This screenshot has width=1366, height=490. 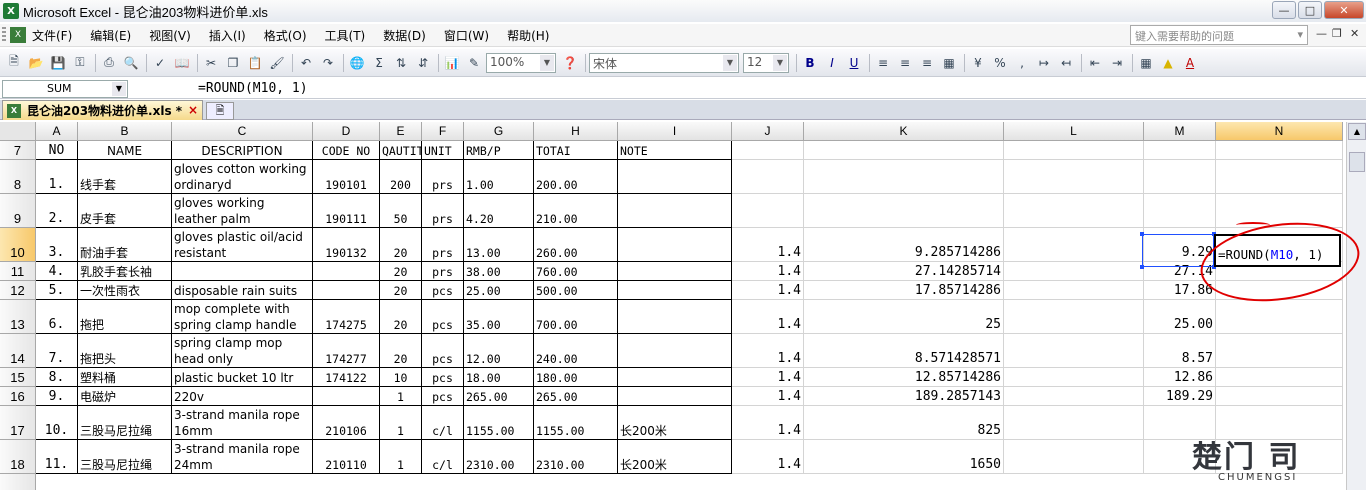 What do you see at coordinates (904, 377) in the screenshot?
I see `cell-k: 12.85714286` at bounding box center [904, 377].